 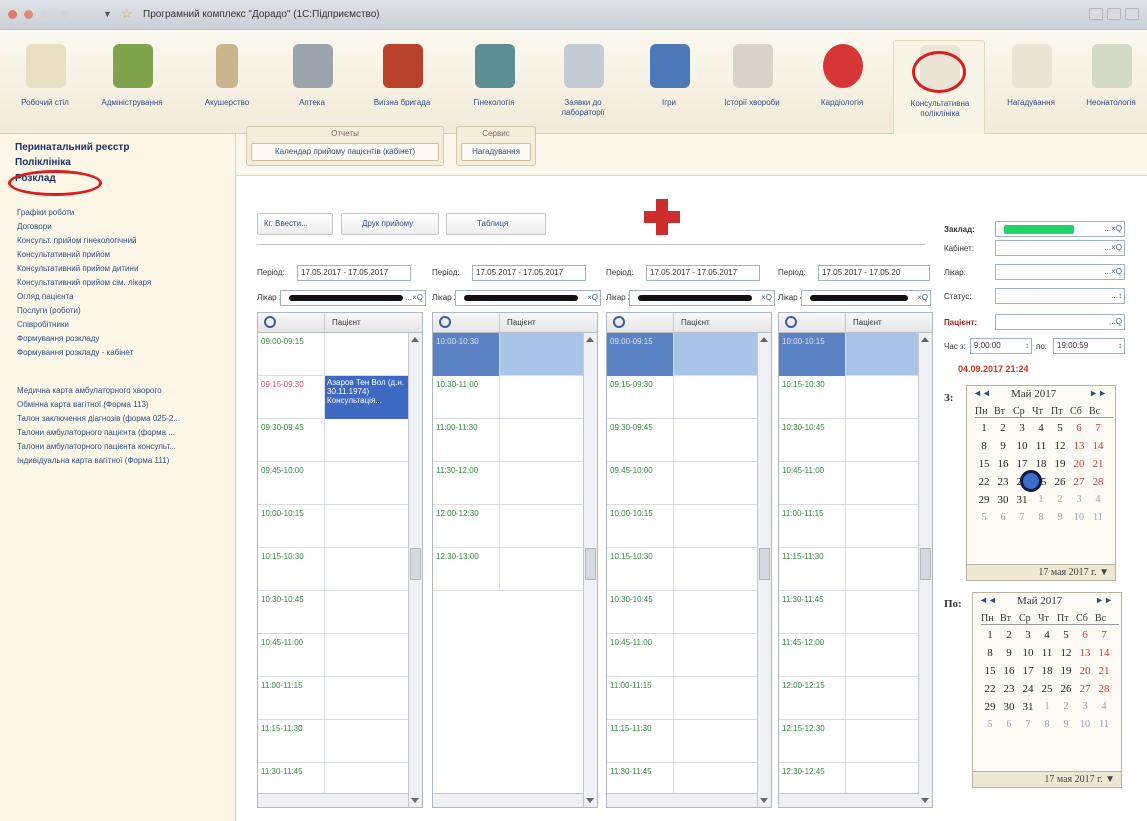 I want to click on time-slot: 09:15-09:30, so click(x=682, y=397).